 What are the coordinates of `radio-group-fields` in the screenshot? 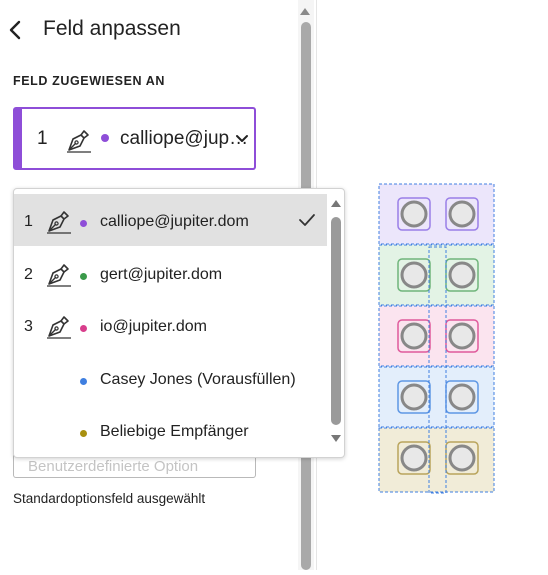 It's located at (436, 338).